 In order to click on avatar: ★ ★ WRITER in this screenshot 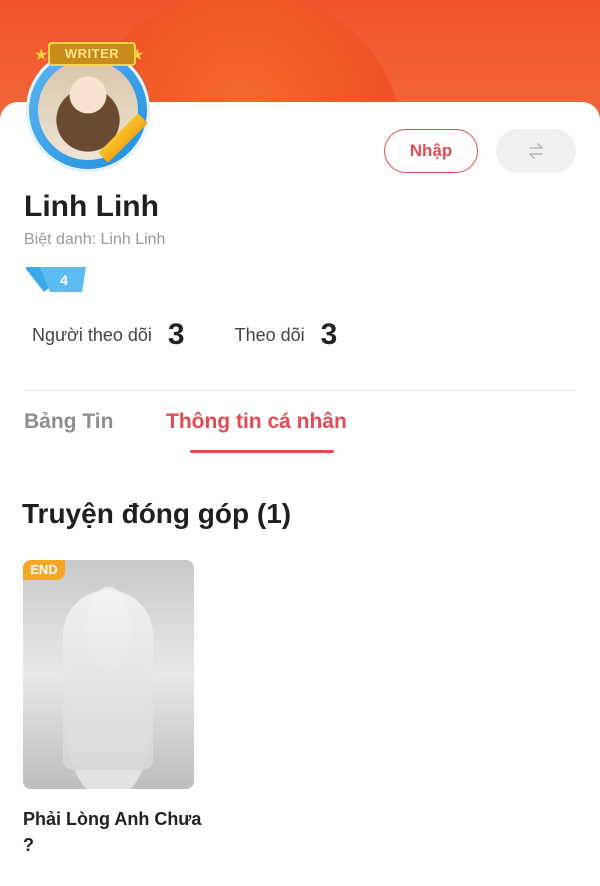, I will do `click(88, 107)`.